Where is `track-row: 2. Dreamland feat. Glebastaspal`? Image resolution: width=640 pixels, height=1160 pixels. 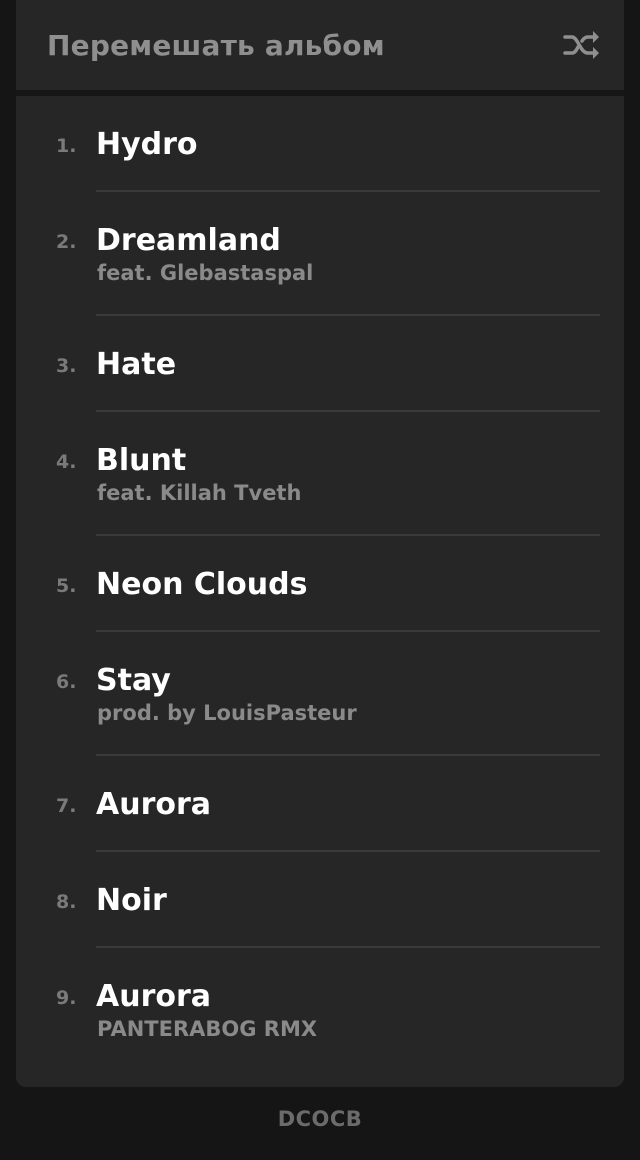
track-row: 2. Dreamland feat. Glebastaspal is located at coordinates (320, 254).